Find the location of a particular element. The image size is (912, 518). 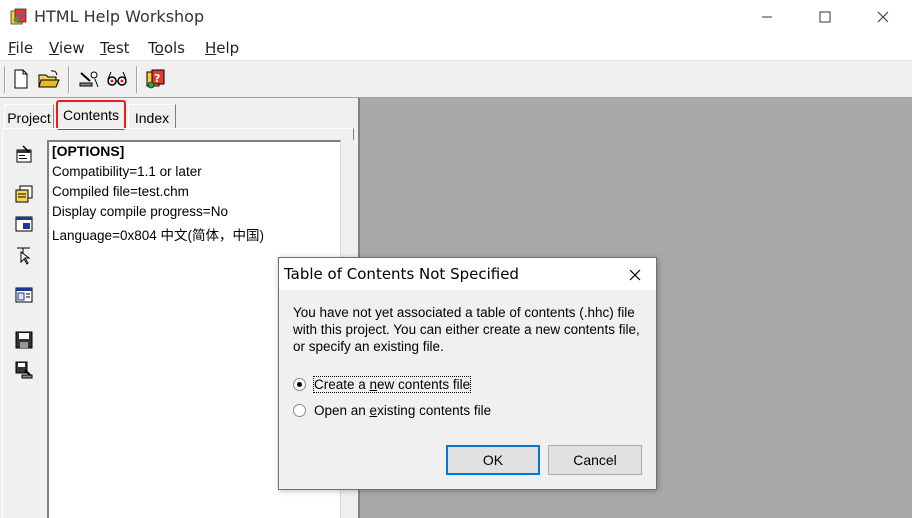

minimize-button is located at coordinates (767, 17).